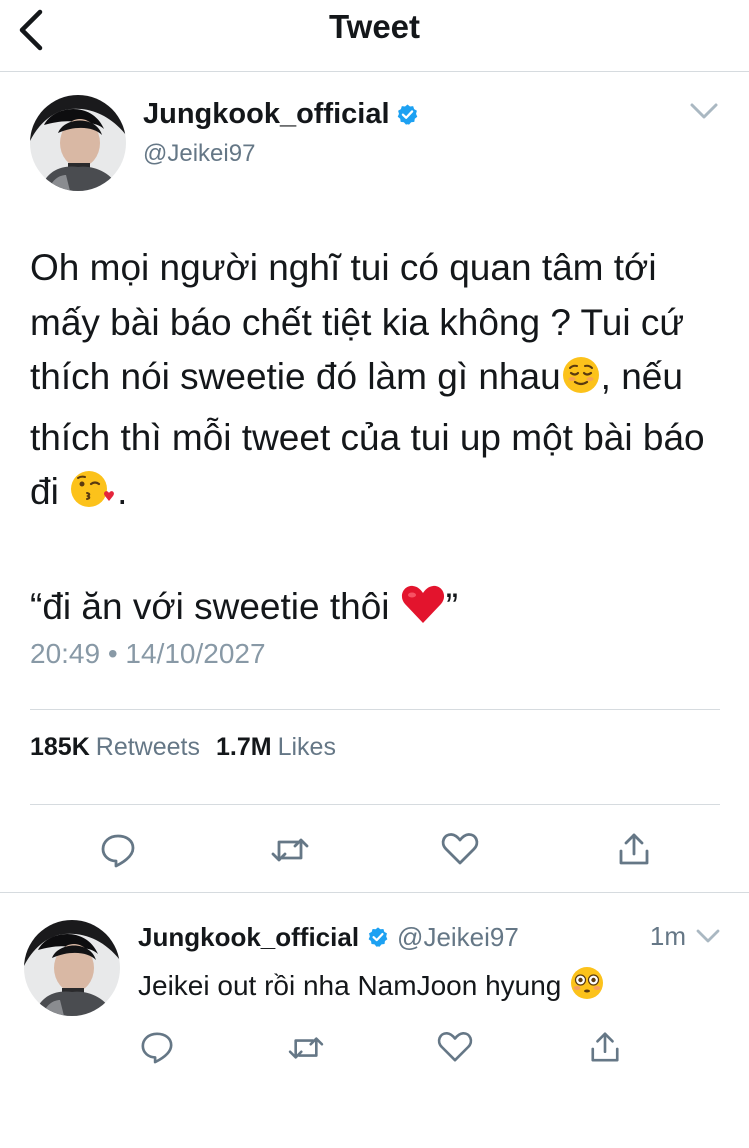  I want to click on reply-text: Jeikei out rồi nha NamJoon hyung, so click(371, 986).